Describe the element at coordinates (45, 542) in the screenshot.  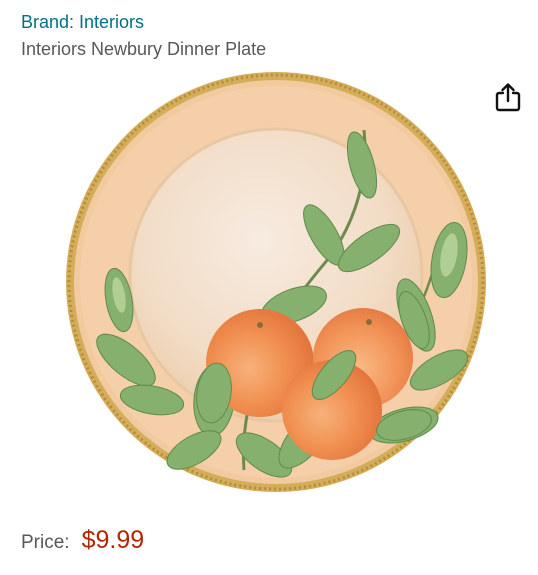
I see `price-label: Price:` at that location.